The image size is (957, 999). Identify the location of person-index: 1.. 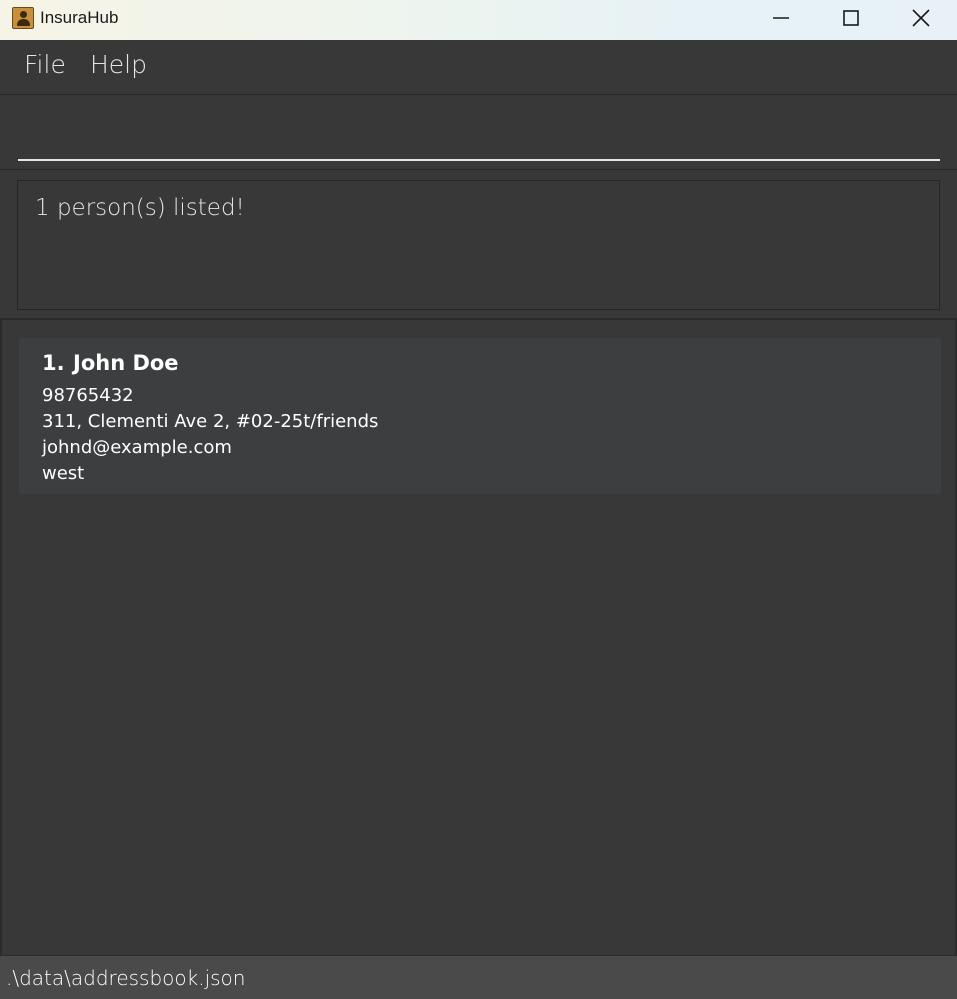
(53, 363).